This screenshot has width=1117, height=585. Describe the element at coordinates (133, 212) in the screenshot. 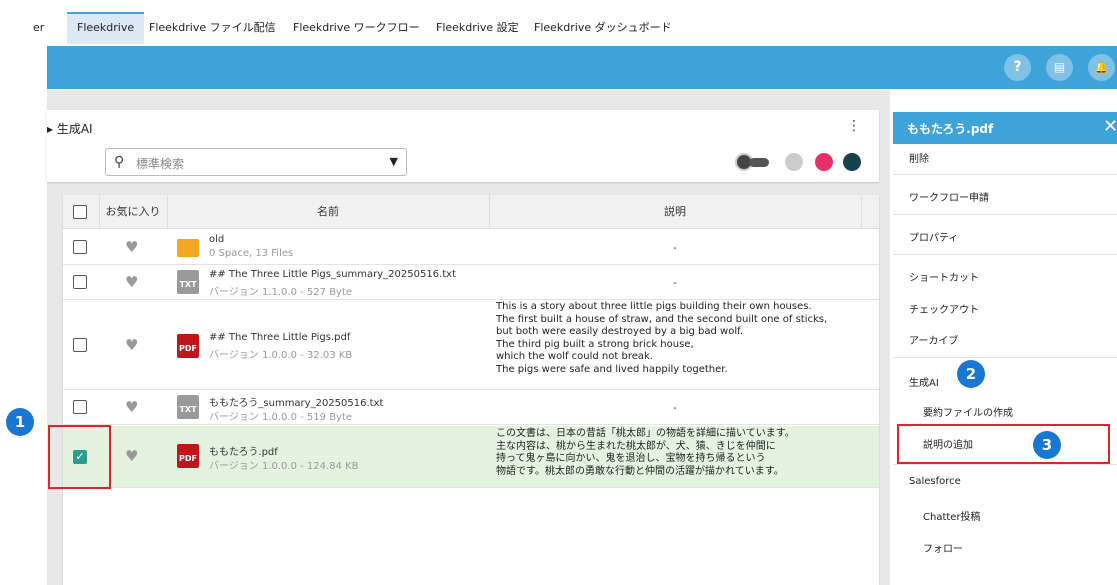

I see `column-header-favorite: お気に入り` at that location.